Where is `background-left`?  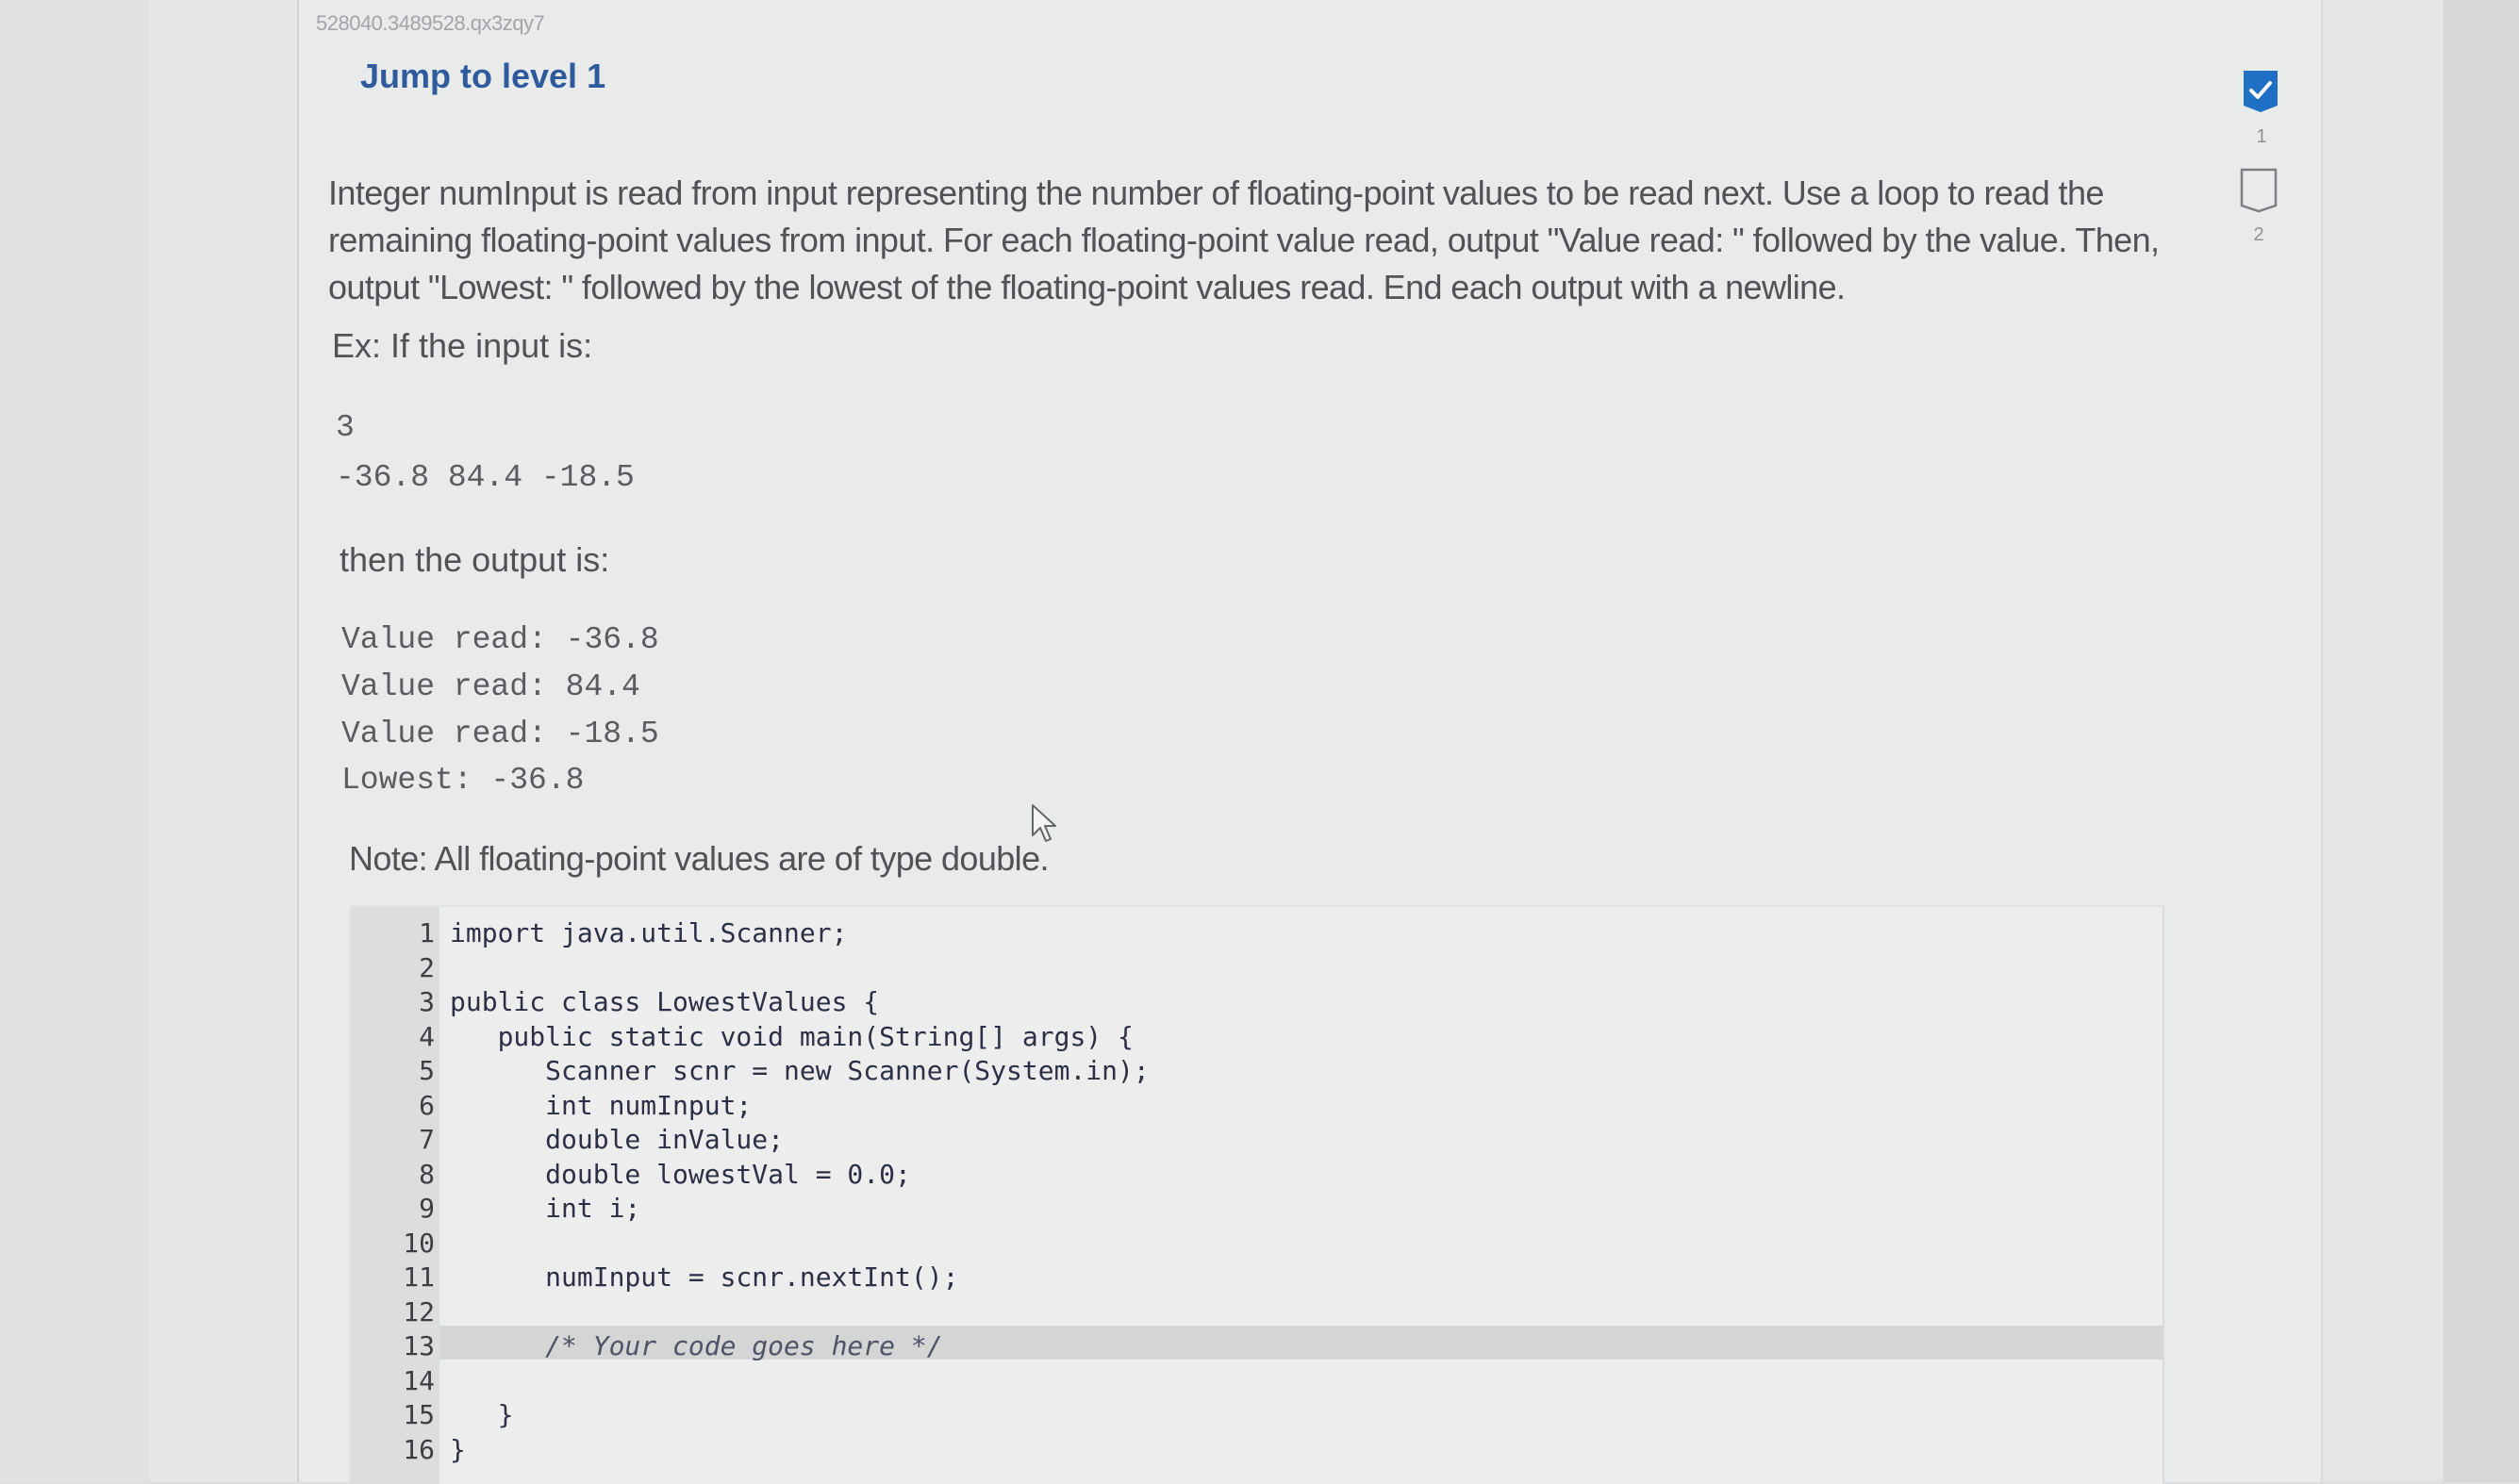 background-left is located at coordinates (74, 741).